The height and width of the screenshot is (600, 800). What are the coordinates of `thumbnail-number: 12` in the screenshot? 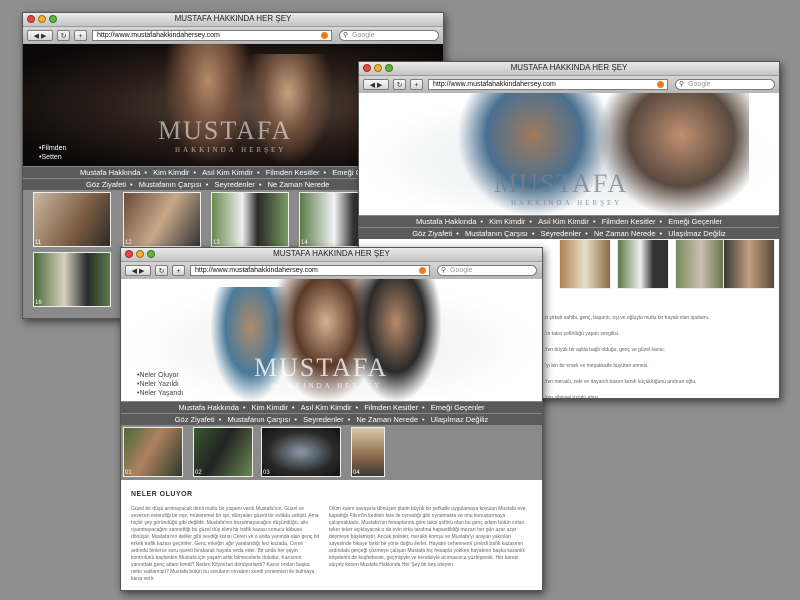 It's located at (128, 243).